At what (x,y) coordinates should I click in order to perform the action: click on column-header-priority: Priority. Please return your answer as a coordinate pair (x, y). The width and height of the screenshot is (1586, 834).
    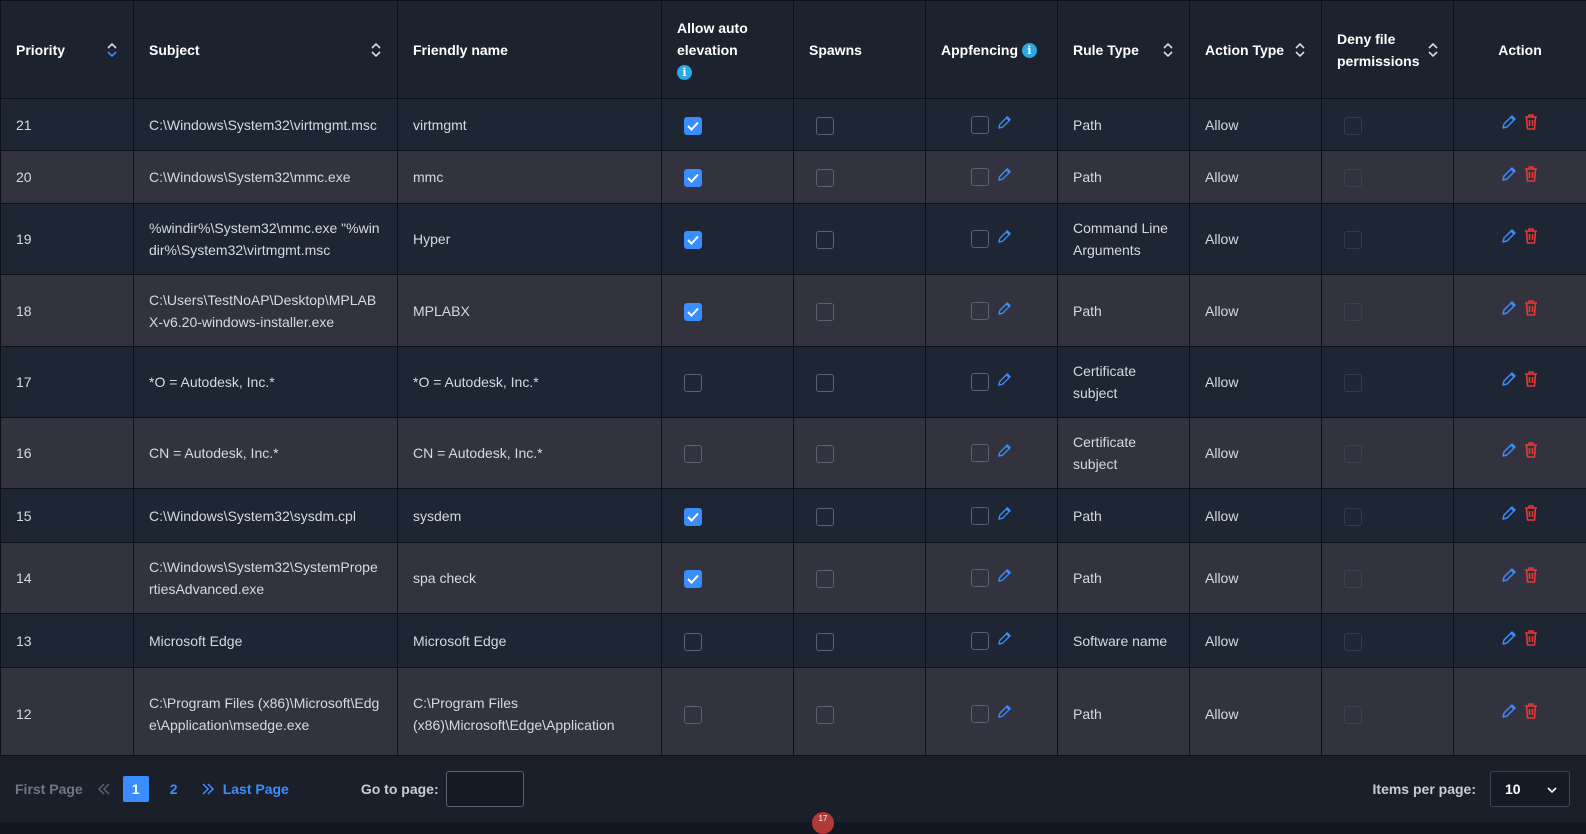
    Looking at the image, I should click on (67, 50).